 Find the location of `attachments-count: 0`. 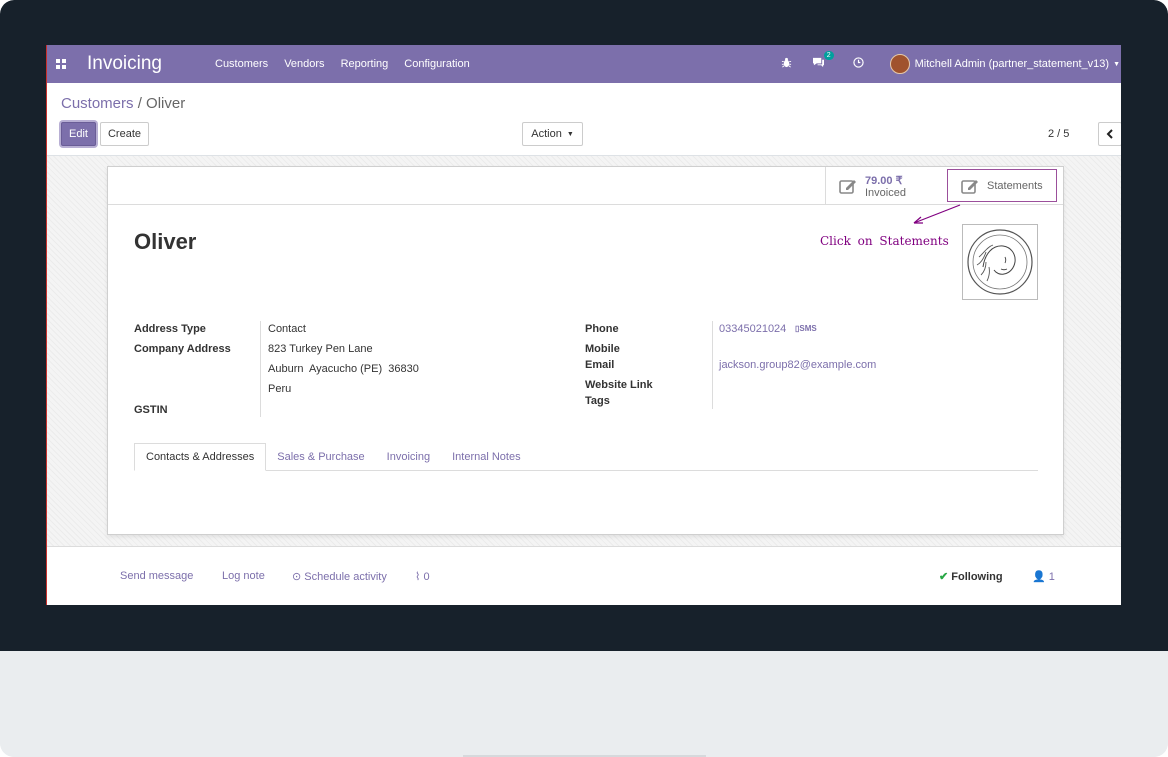

attachments-count: 0 is located at coordinates (426, 577).